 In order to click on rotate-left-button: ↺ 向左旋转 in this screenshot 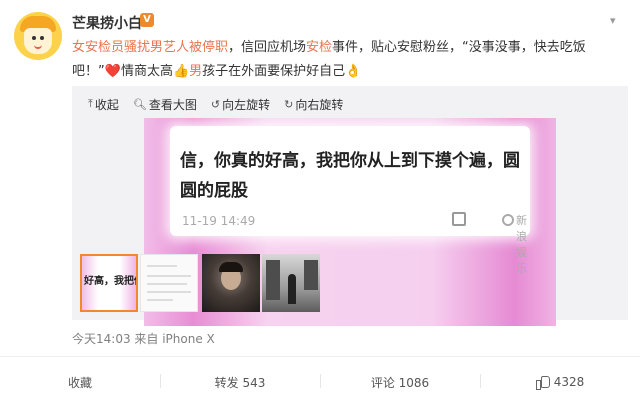, I will do `click(240, 104)`.